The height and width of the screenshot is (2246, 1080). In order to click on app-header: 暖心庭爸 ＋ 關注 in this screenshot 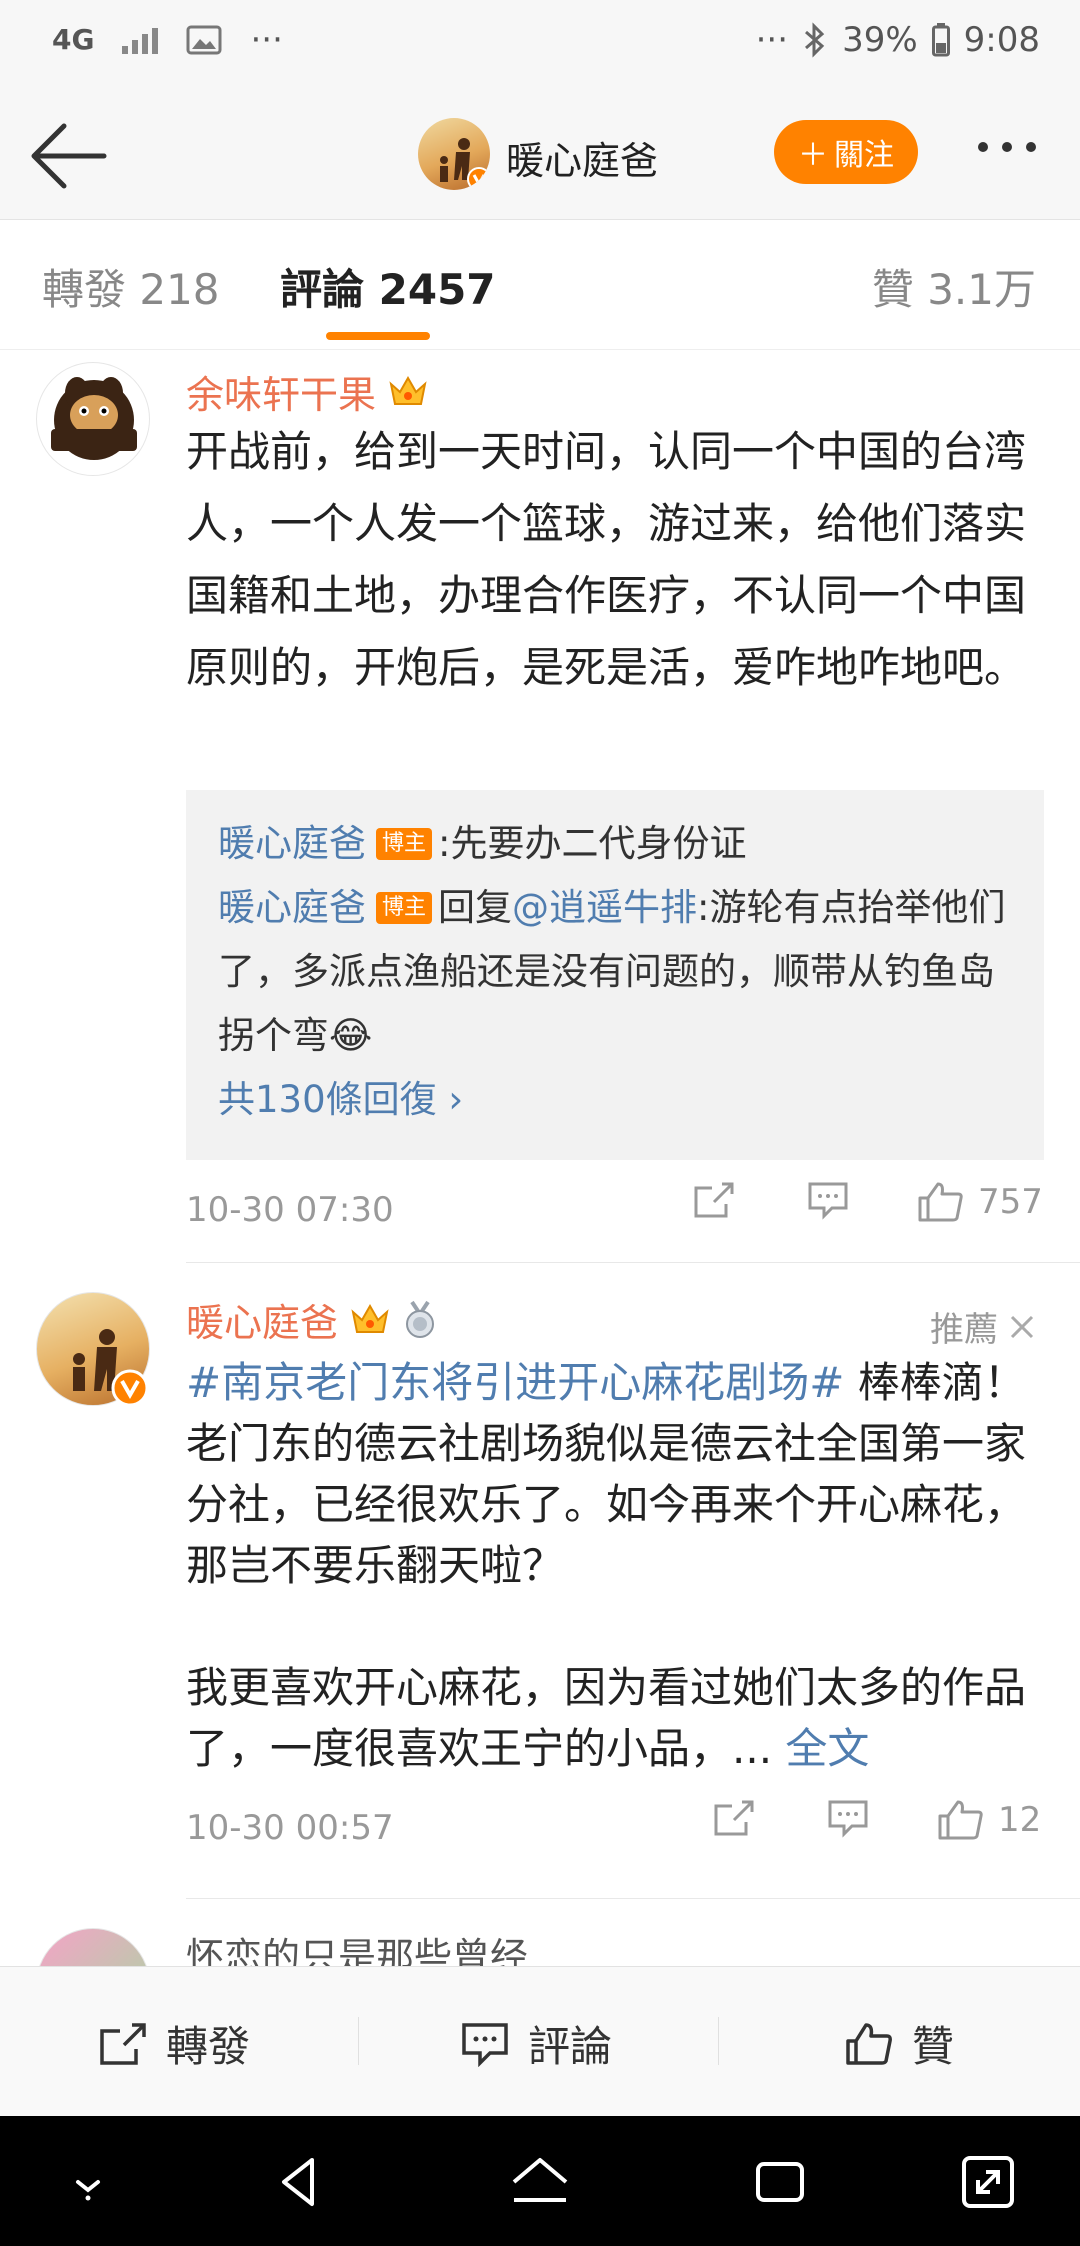, I will do `click(540, 156)`.